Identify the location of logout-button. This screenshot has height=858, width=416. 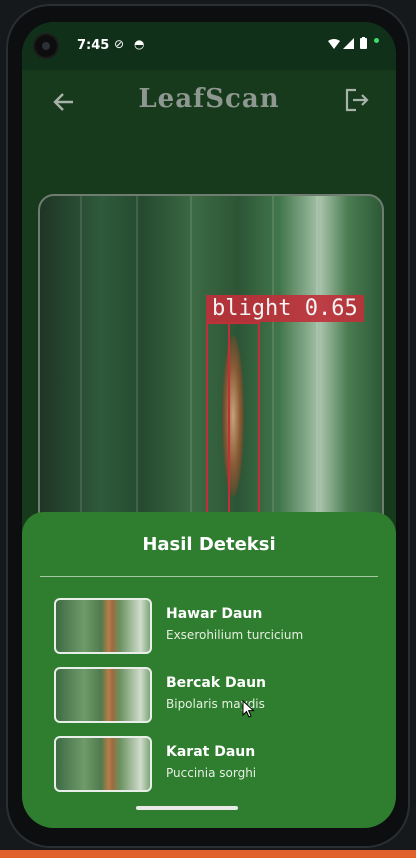
(359, 103).